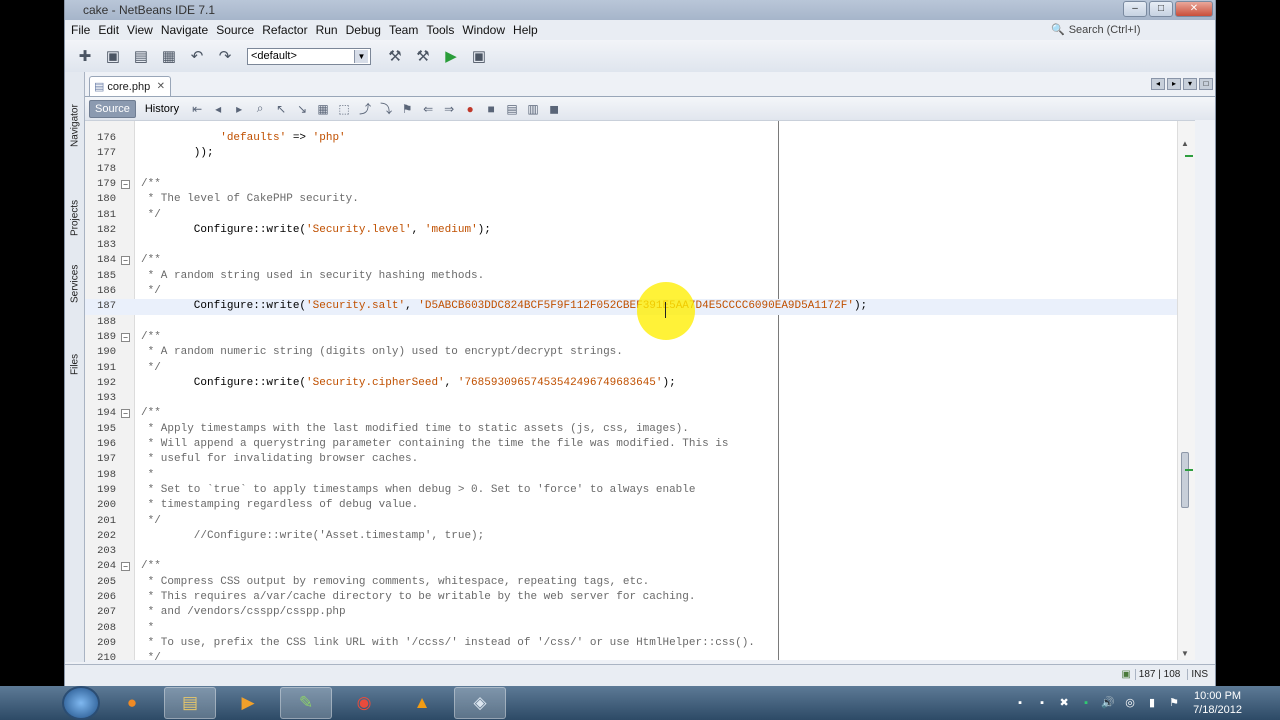 The width and height of the screenshot is (1280, 720). I want to click on comment-icon: ▤, so click(512, 109).